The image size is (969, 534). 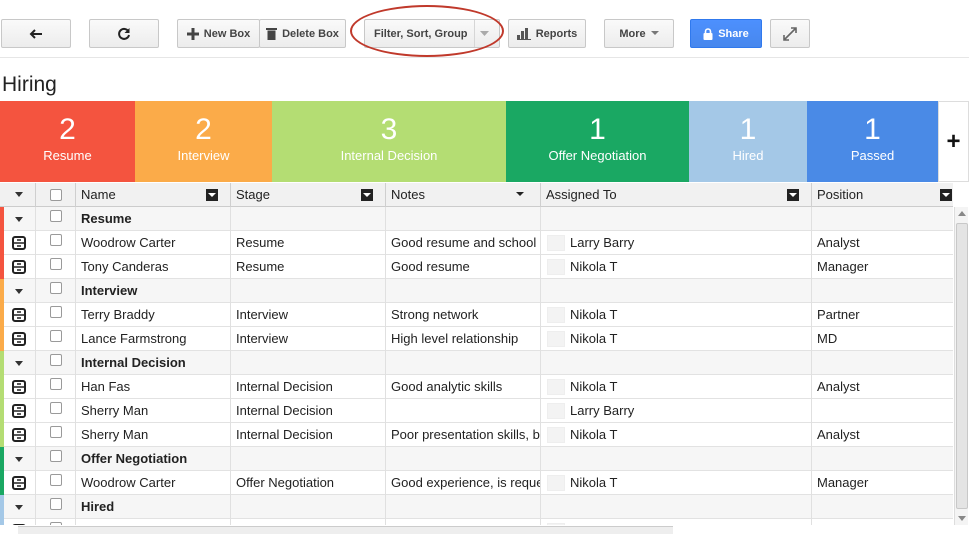 I want to click on group-header-row: Hired, so click(x=476, y=507).